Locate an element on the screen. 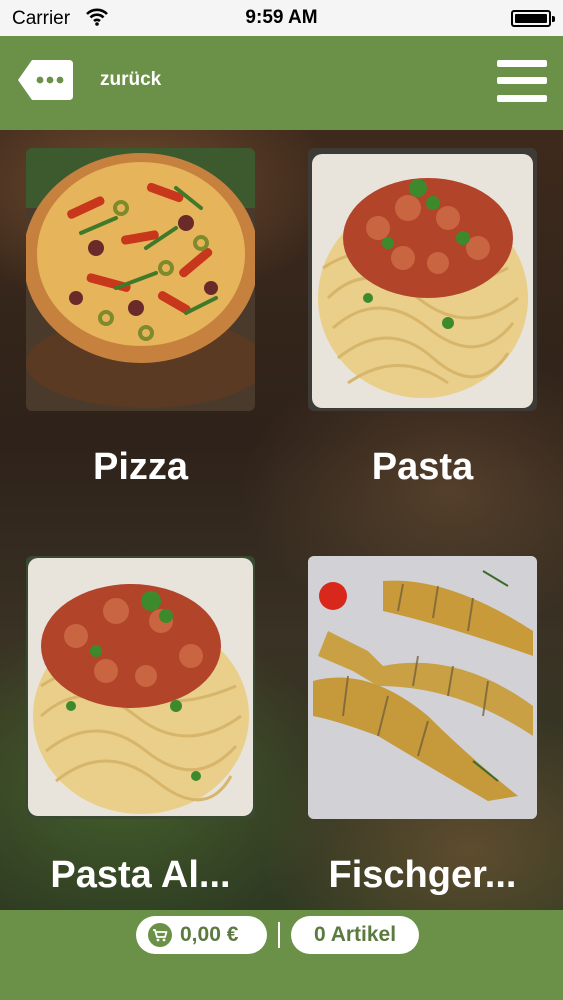 Image resolution: width=563 pixels, height=1000 pixels. status-bar: Carrier 9:59 AM is located at coordinates (281, 18).